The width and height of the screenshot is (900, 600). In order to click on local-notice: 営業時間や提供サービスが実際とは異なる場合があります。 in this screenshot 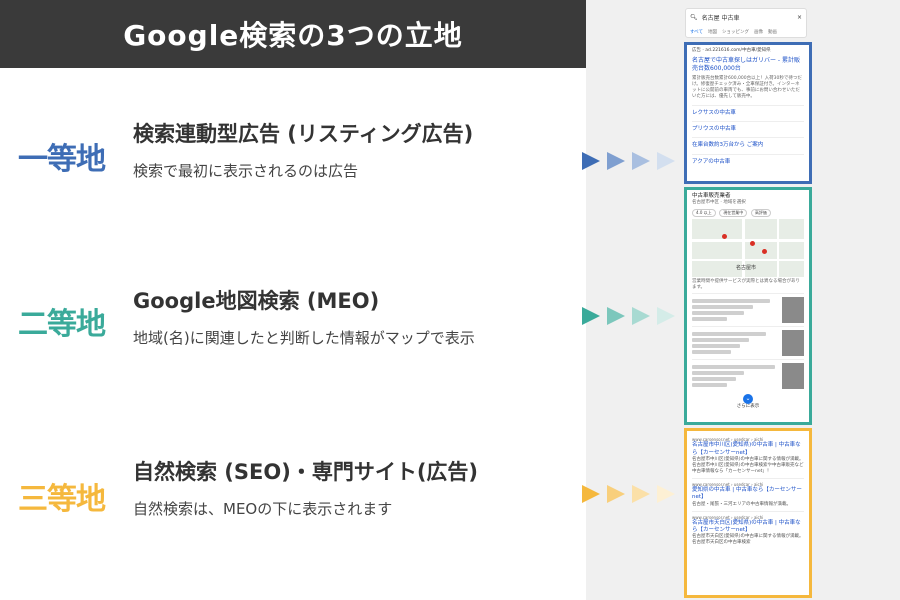, I will do `click(746, 285)`.